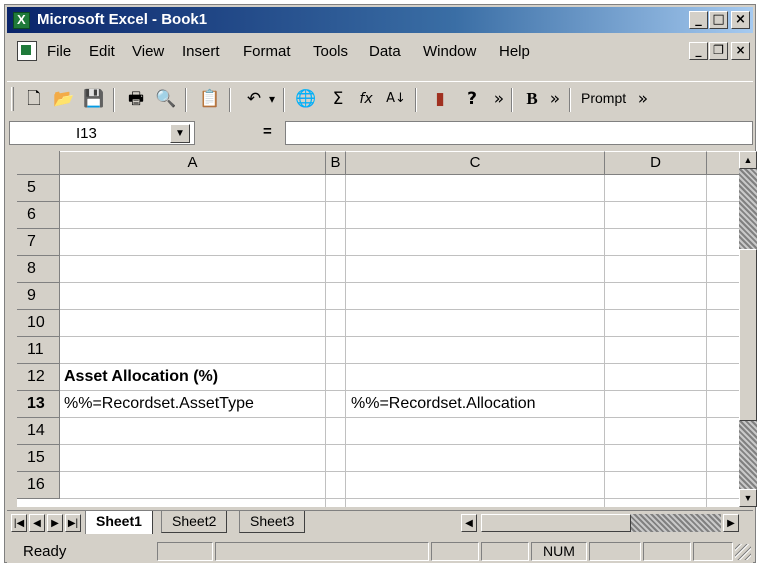  What do you see at coordinates (472, 99) in the screenshot?
I see `help-icon: ?` at bounding box center [472, 99].